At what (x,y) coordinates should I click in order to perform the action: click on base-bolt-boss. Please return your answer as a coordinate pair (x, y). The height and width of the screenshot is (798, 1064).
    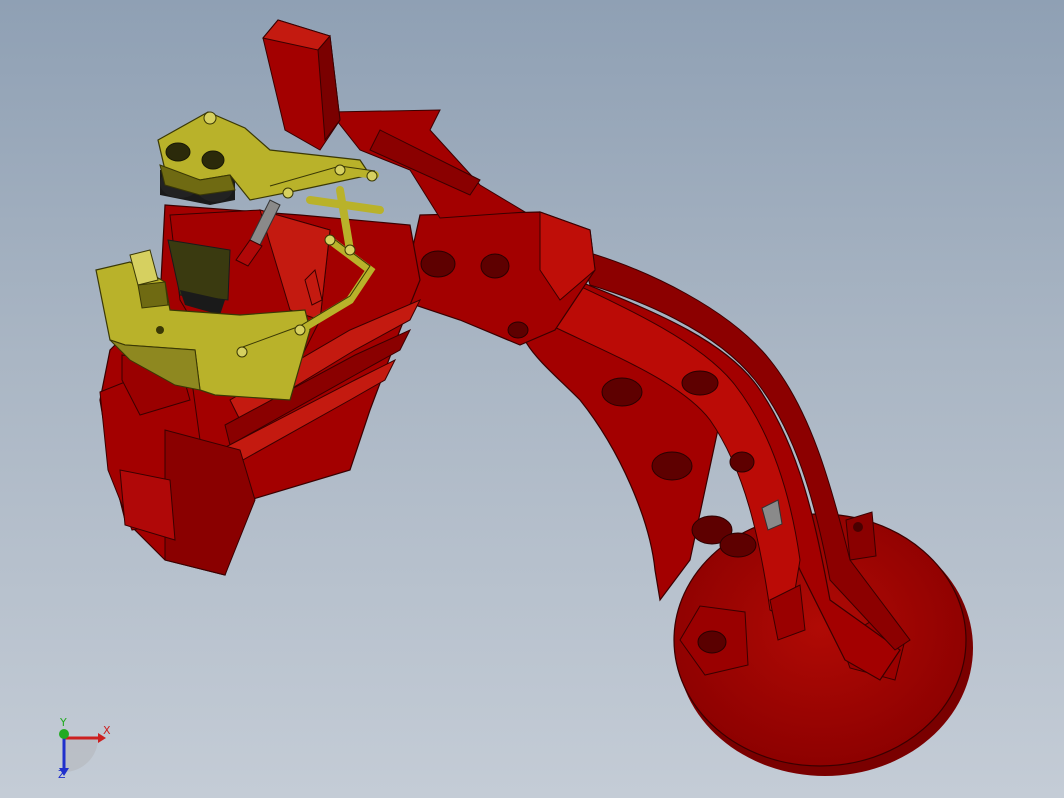
    Looking at the image, I should click on (861, 536).